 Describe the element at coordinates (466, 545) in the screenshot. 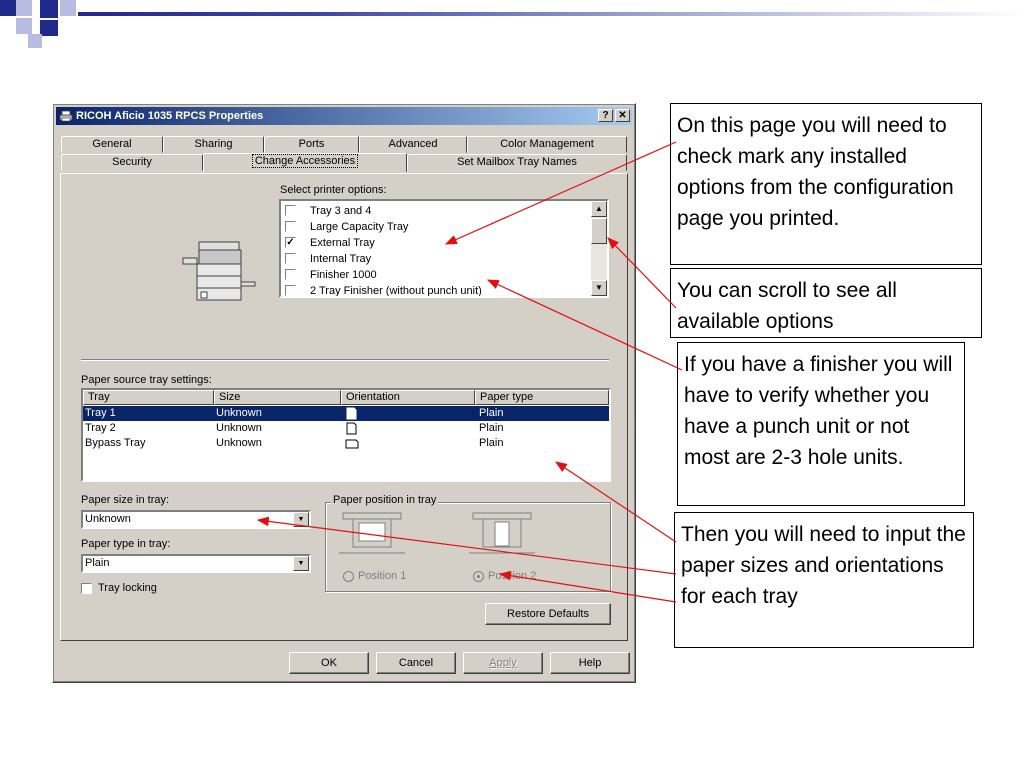

I see `arrow-to-paper-size` at that location.